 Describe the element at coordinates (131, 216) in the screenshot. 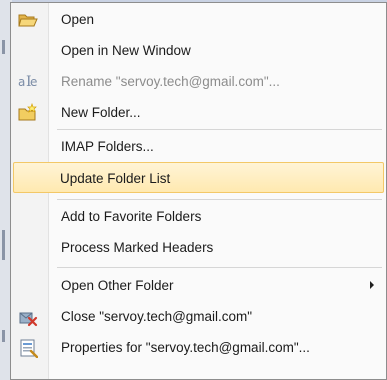

I see `menu-item-label: Add to Favorite Folders` at that location.